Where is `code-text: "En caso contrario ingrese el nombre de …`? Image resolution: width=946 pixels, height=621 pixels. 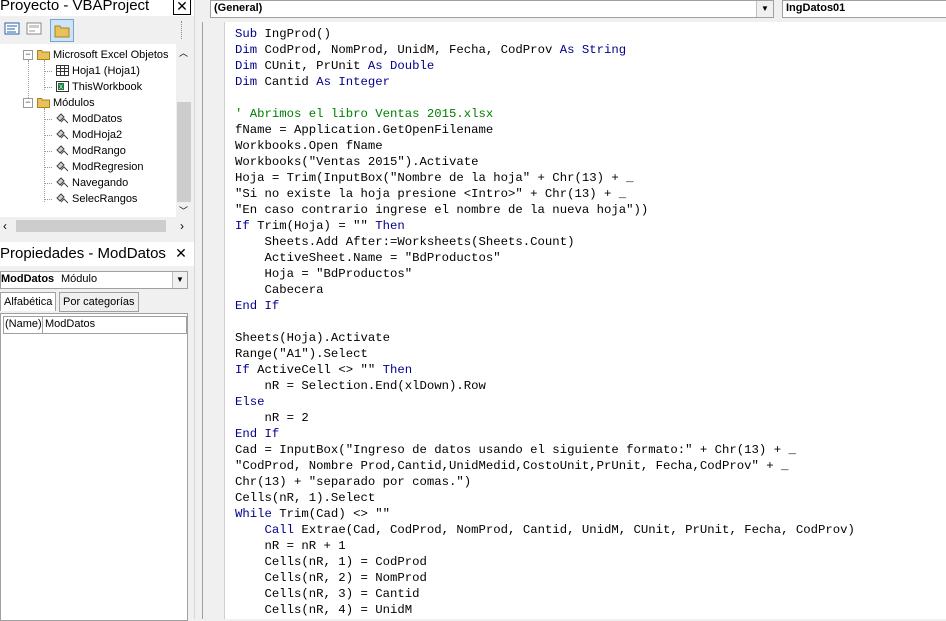
code-text: "En caso contrario ingrese el nombre de … is located at coordinates (442, 210).